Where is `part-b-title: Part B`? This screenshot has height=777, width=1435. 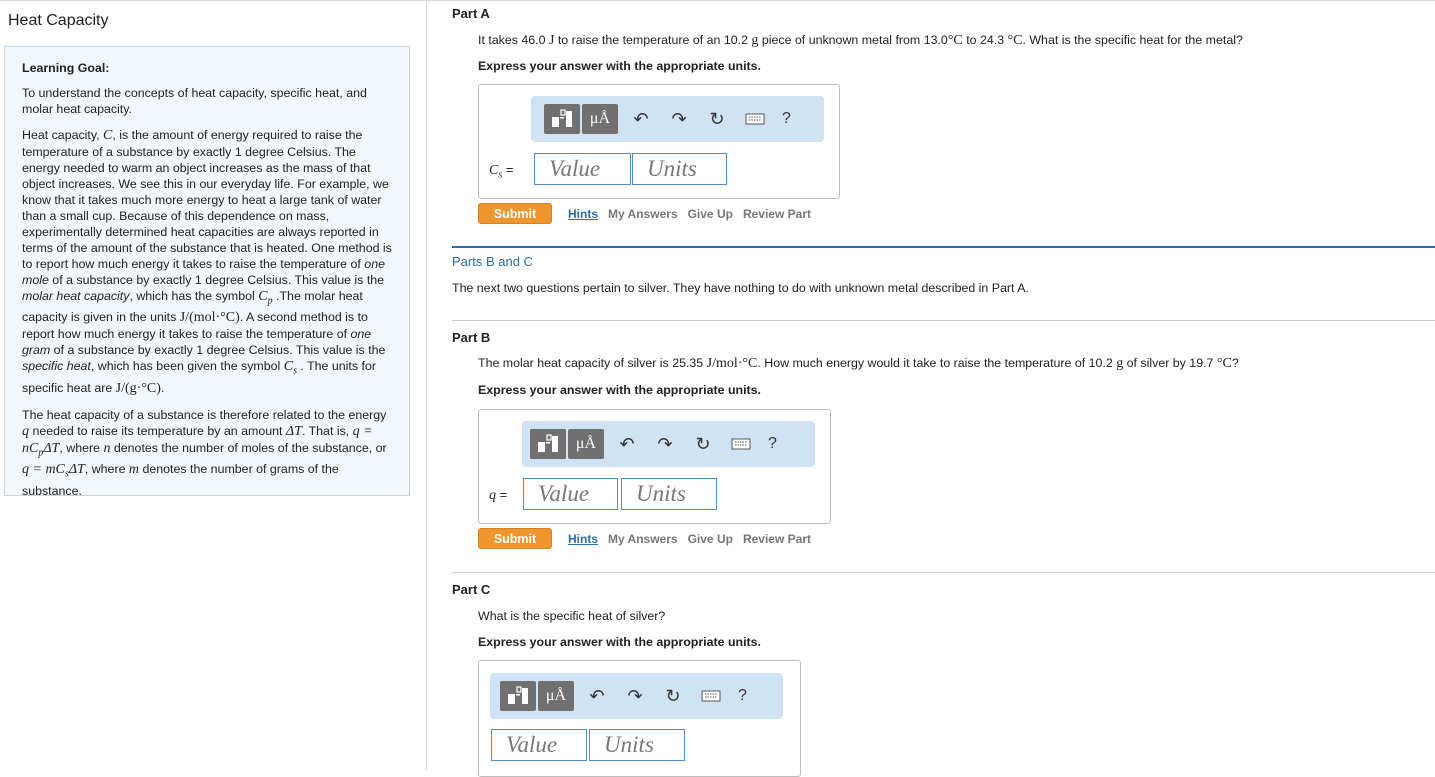 part-b-title: Part B is located at coordinates (471, 337).